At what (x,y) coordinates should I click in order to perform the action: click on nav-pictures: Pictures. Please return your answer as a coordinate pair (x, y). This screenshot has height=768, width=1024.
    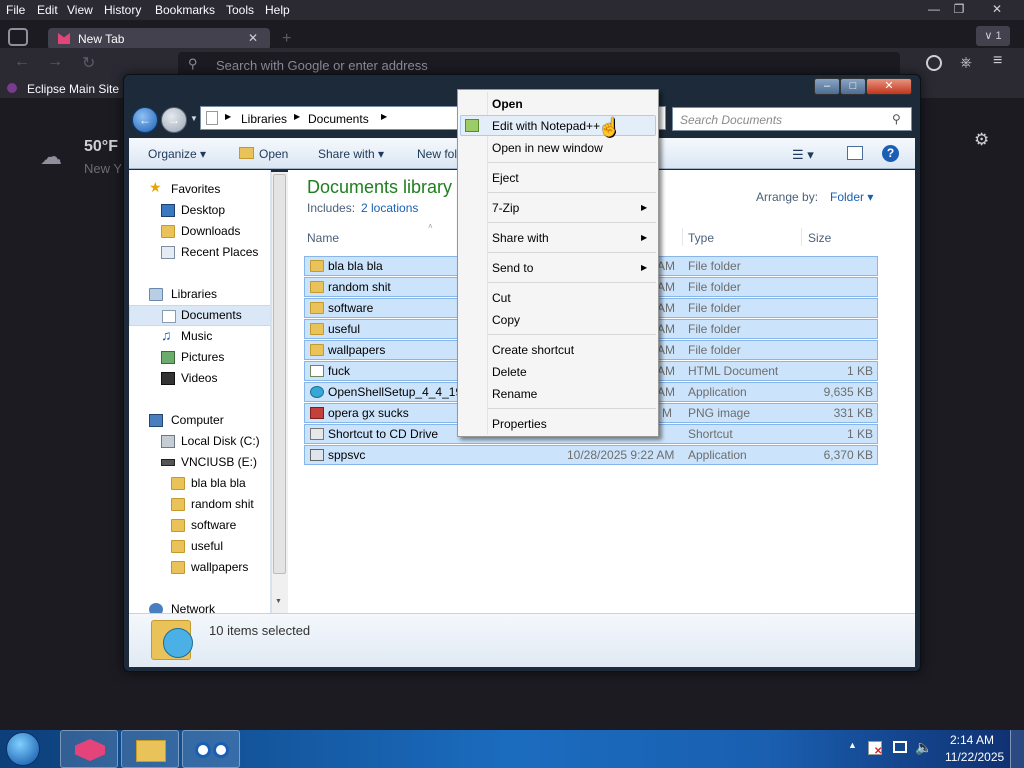
    Looking at the image, I should click on (199, 357).